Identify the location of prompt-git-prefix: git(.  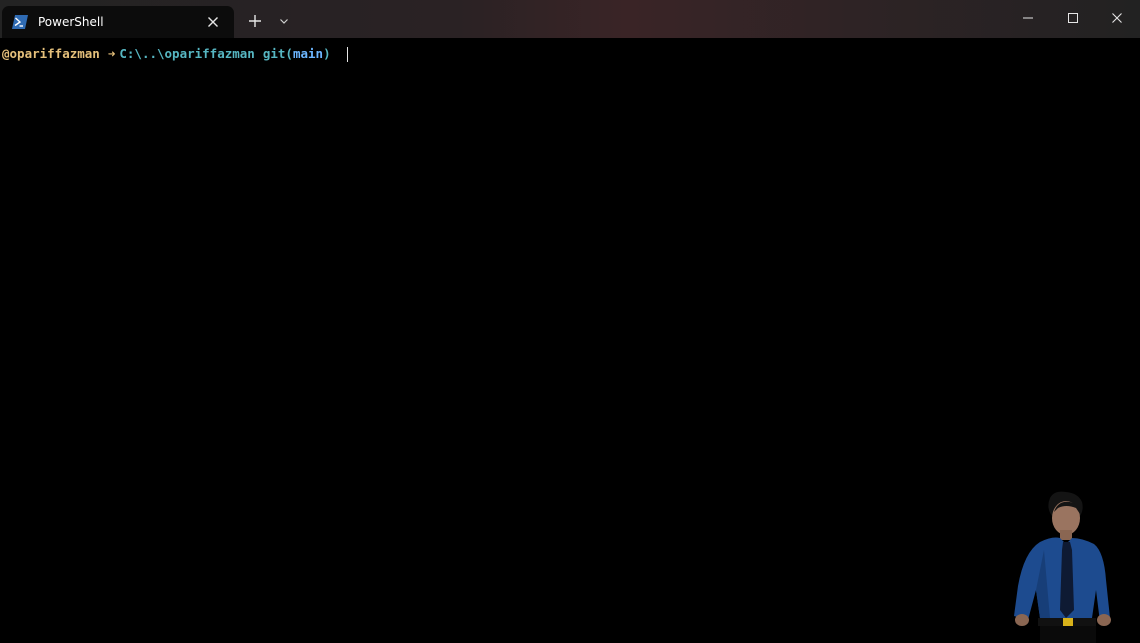
(277, 53).